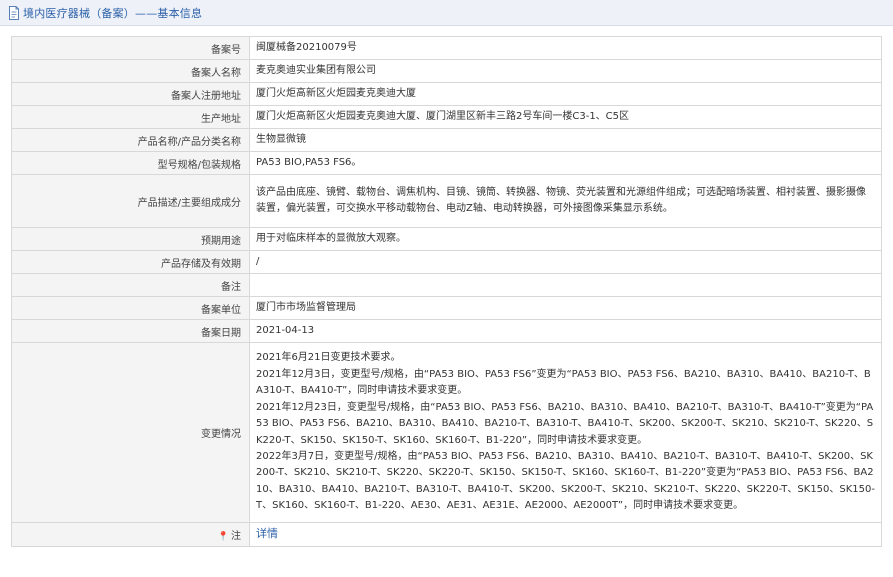  What do you see at coordinates (565, 331) in the screenshot?
I see `field-value: 2021-04-13` at bounding box center [565, 331].